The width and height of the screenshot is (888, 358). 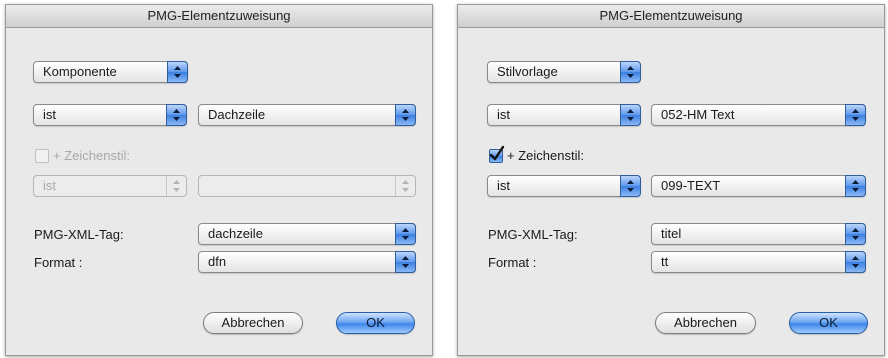 What do you see at coordinates (564, 72) in the screenshot?
I see `type-select: Stilvorlage` at bounding box center [564, 72].